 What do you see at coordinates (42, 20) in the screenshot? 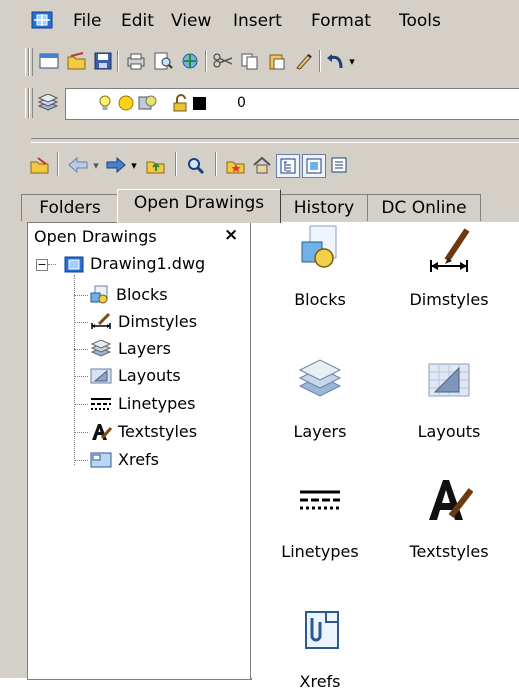
I see `autocad-app-icon` at bounding box center [42, 20].